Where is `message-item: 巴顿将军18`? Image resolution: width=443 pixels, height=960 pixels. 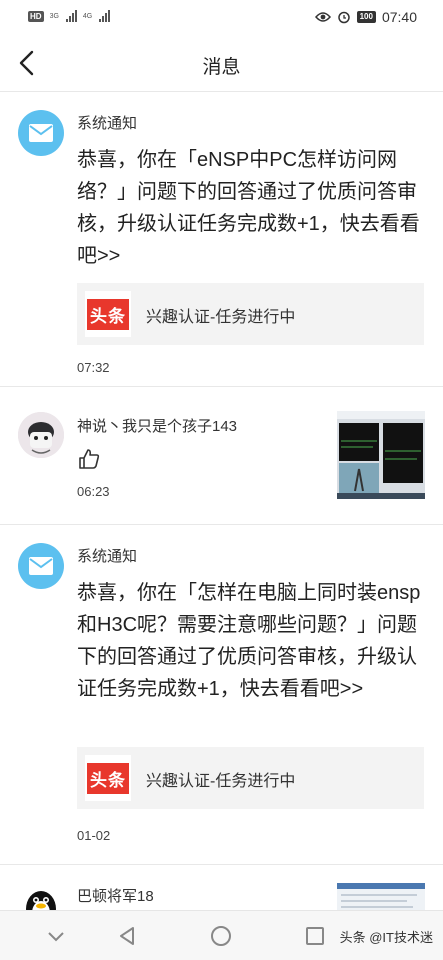
message-item: 巴顿将军18 is located at coordinates (221, 897).